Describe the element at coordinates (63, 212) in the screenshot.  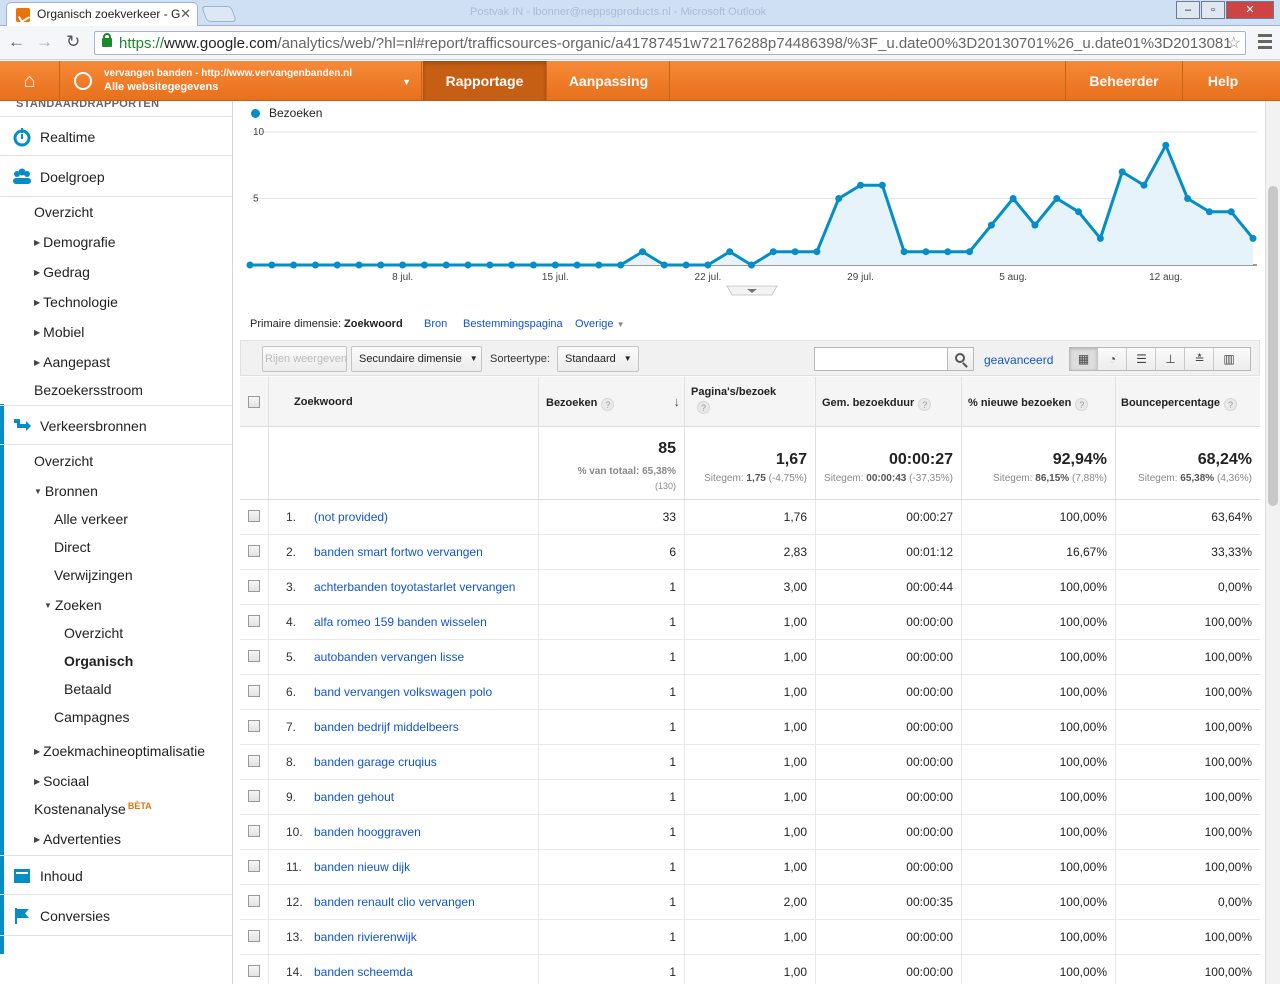
I see `sidebar-item-overzicht: Overzicht` at that location.